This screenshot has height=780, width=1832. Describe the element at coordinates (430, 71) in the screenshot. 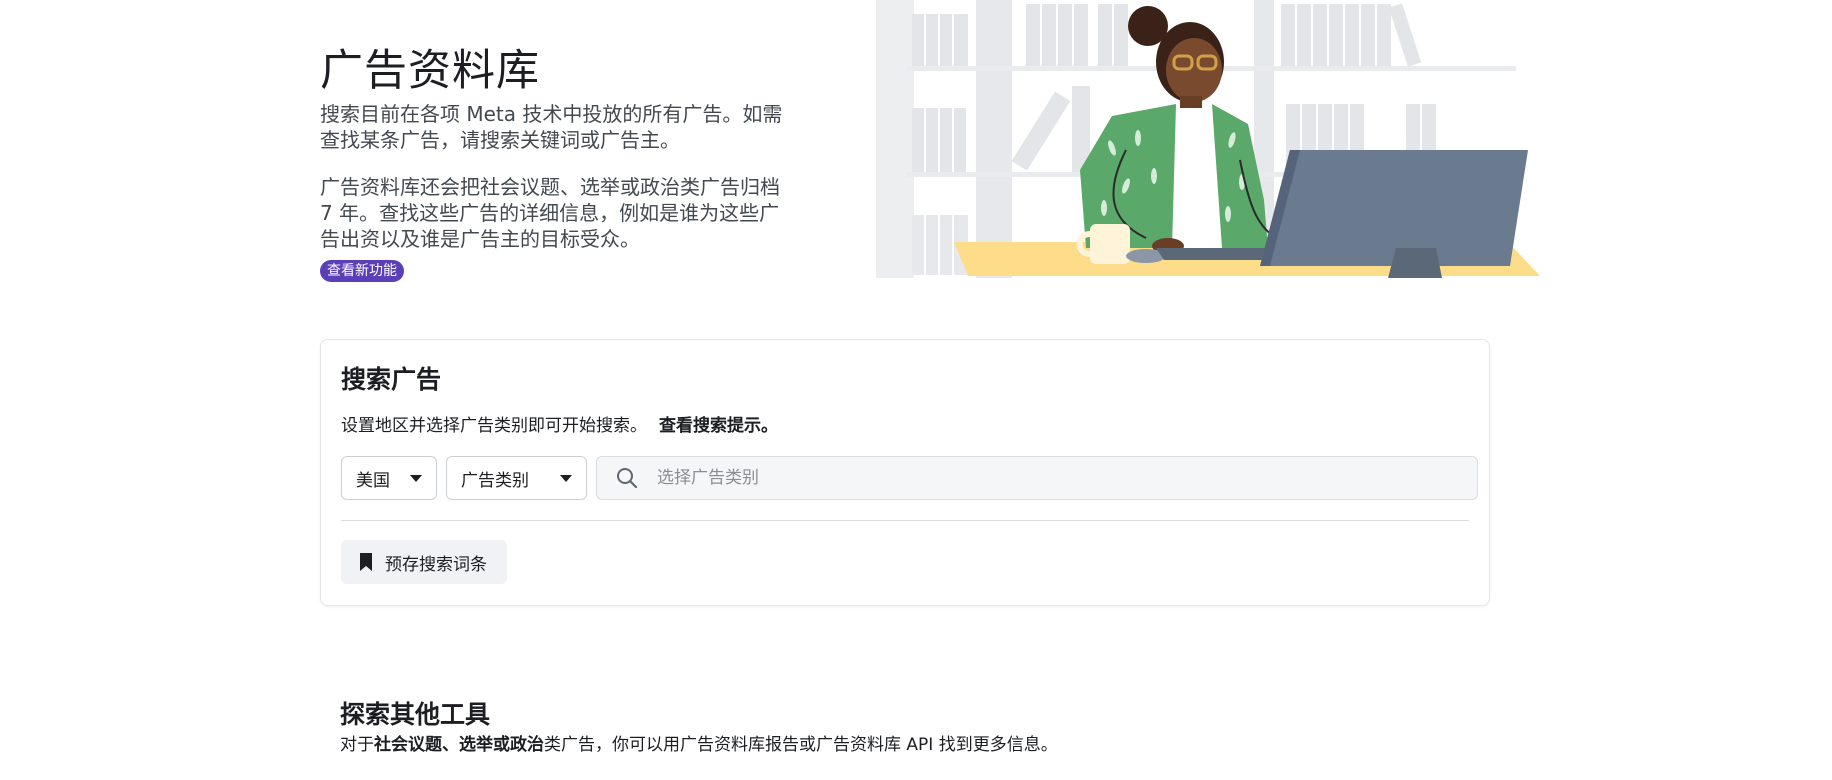

I see `page-title: 广告资料库` at that location.